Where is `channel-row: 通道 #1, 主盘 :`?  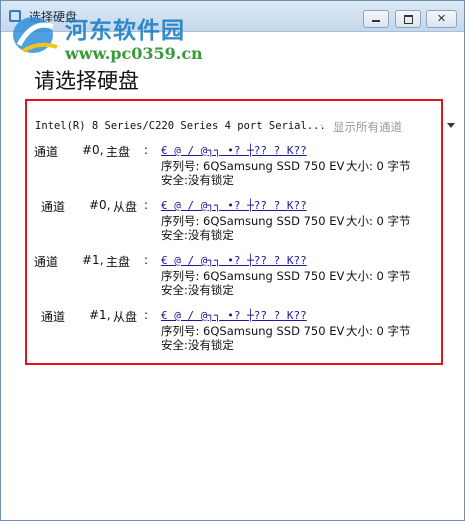
channel-row: 通道 #1, 主盘 : is located at coordinates (99, 261).